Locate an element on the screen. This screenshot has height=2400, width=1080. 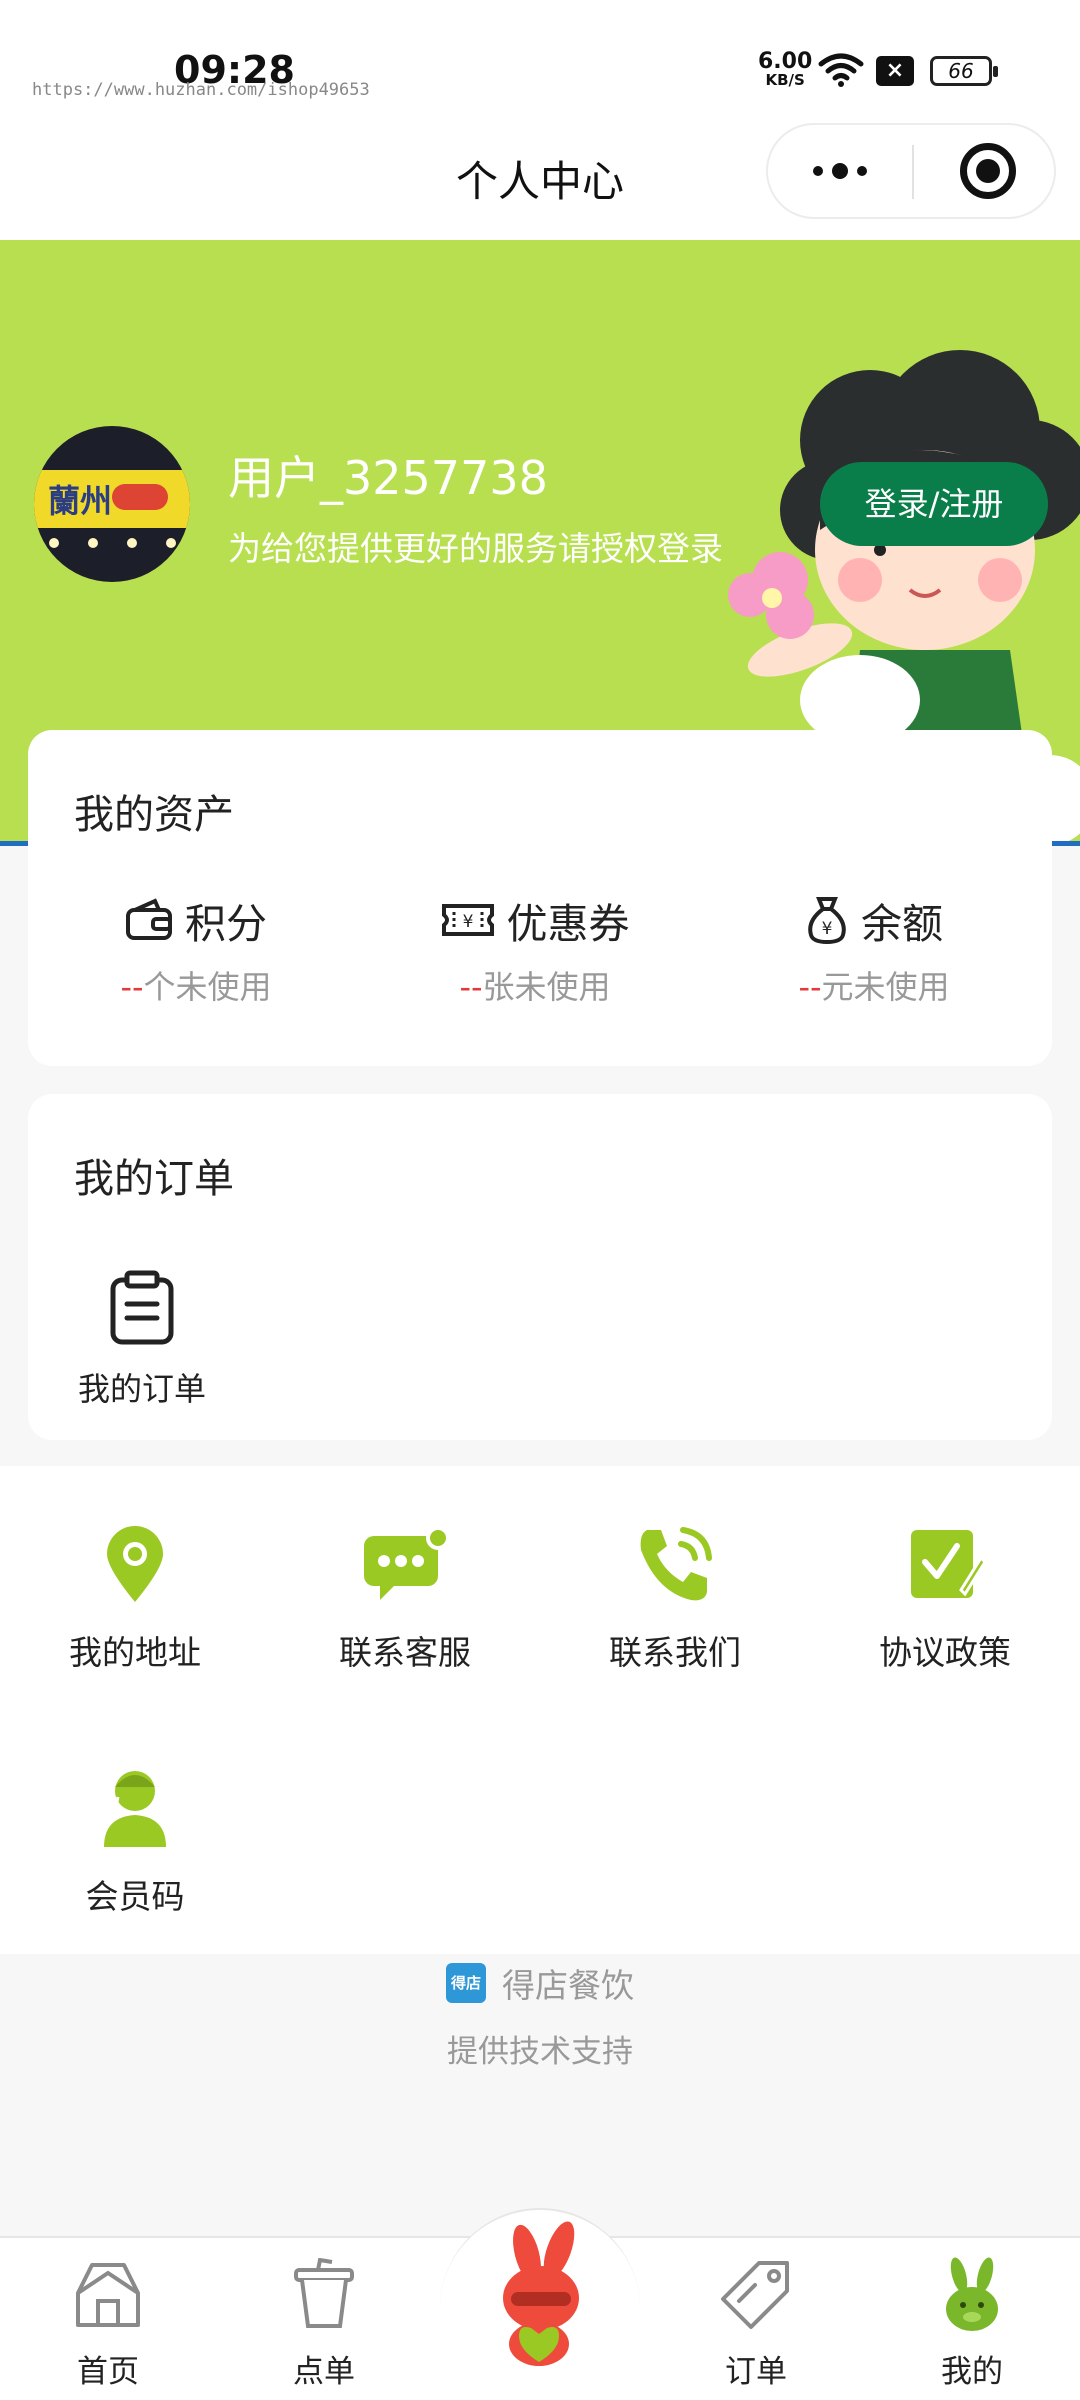
tab-mine: 我的 is located at coordinates (972, 2322).